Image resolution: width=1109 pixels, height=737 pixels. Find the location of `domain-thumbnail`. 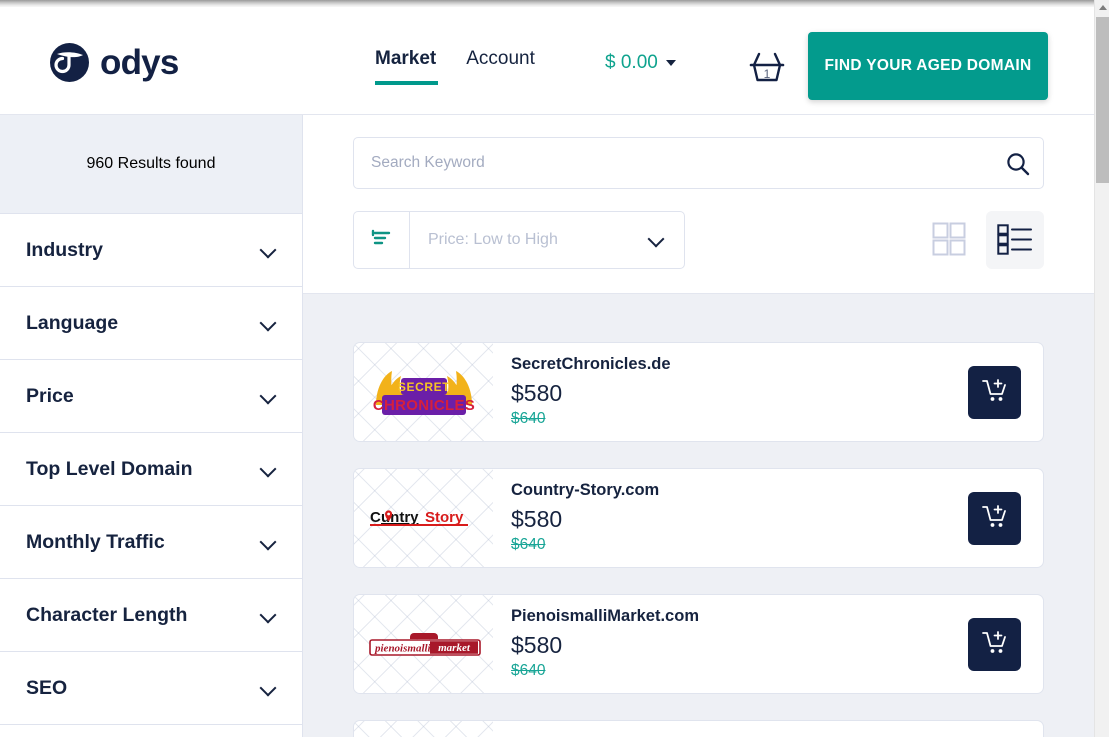

domain-thumbnail is located at coordinates (423, 729).